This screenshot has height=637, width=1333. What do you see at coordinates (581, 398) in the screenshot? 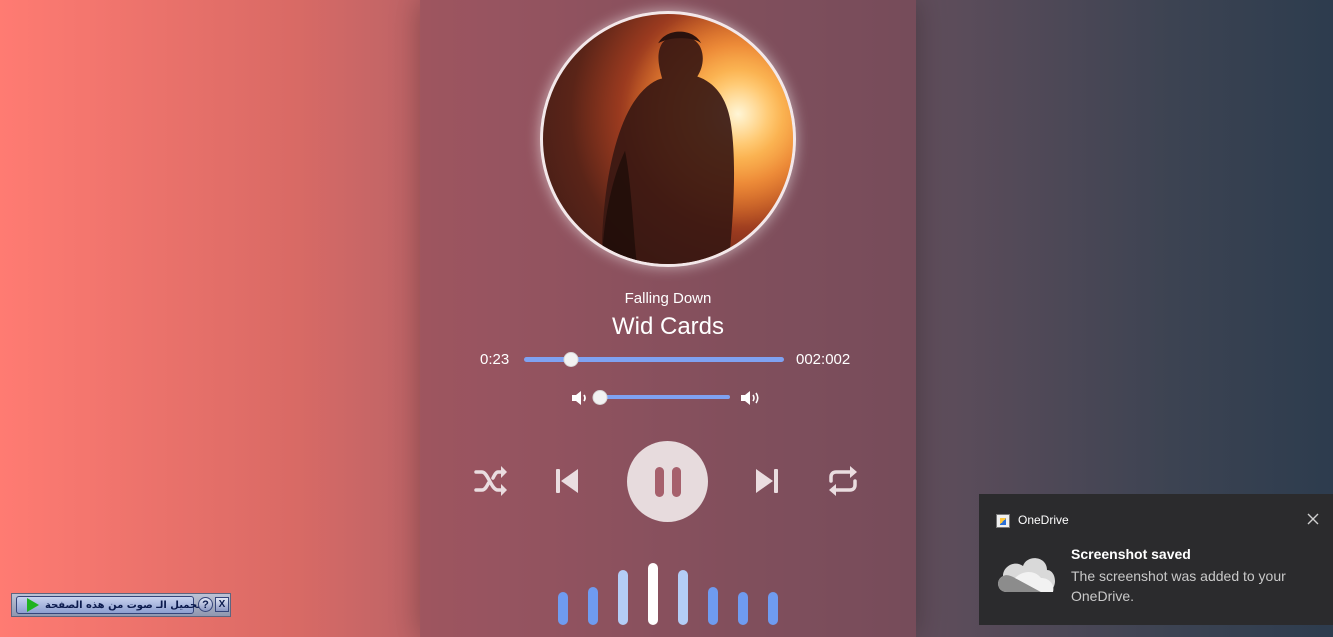
I see `volume-low-icon` at bounding box center [581, 398].